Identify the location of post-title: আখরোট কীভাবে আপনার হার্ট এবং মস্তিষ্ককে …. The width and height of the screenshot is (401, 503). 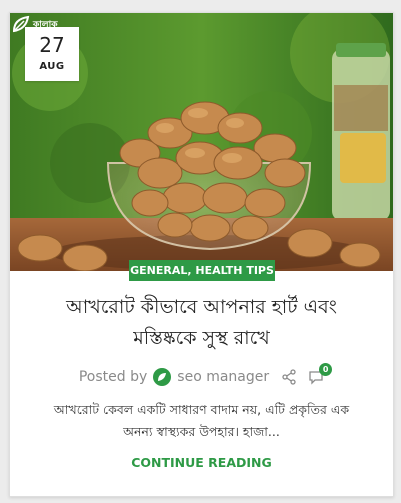
(201, 323).